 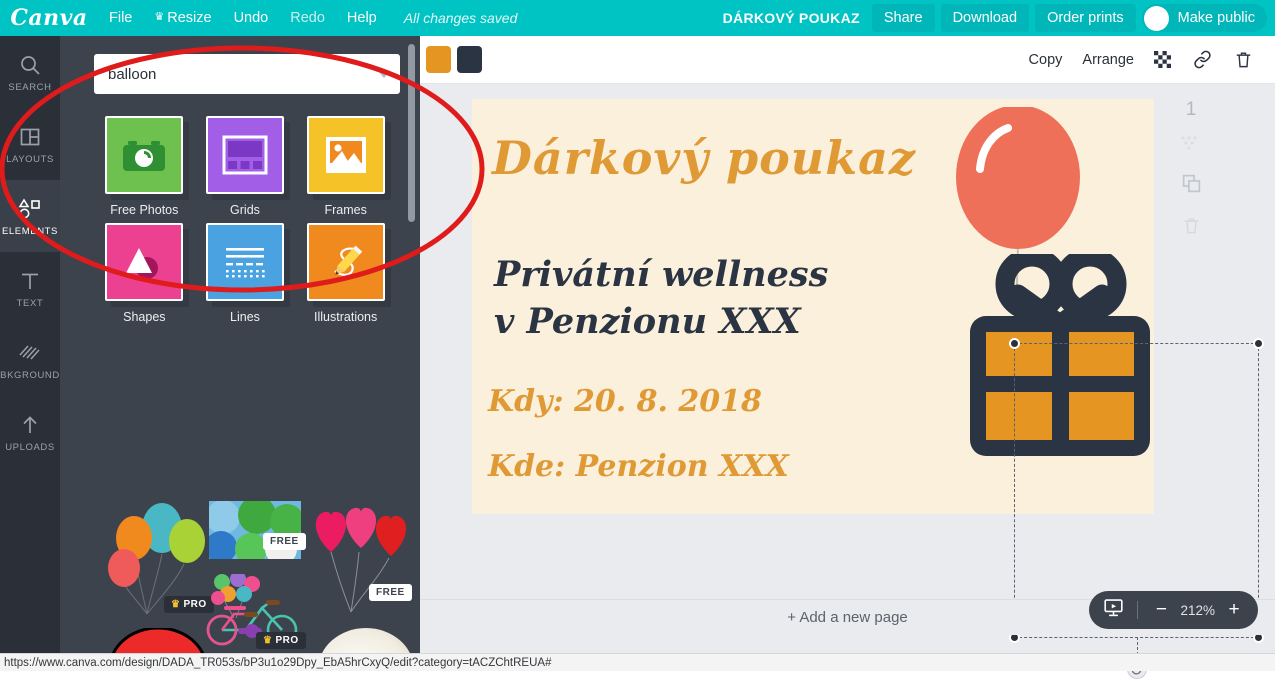 I want to click on frames-tile, so click(x=346, y=155).